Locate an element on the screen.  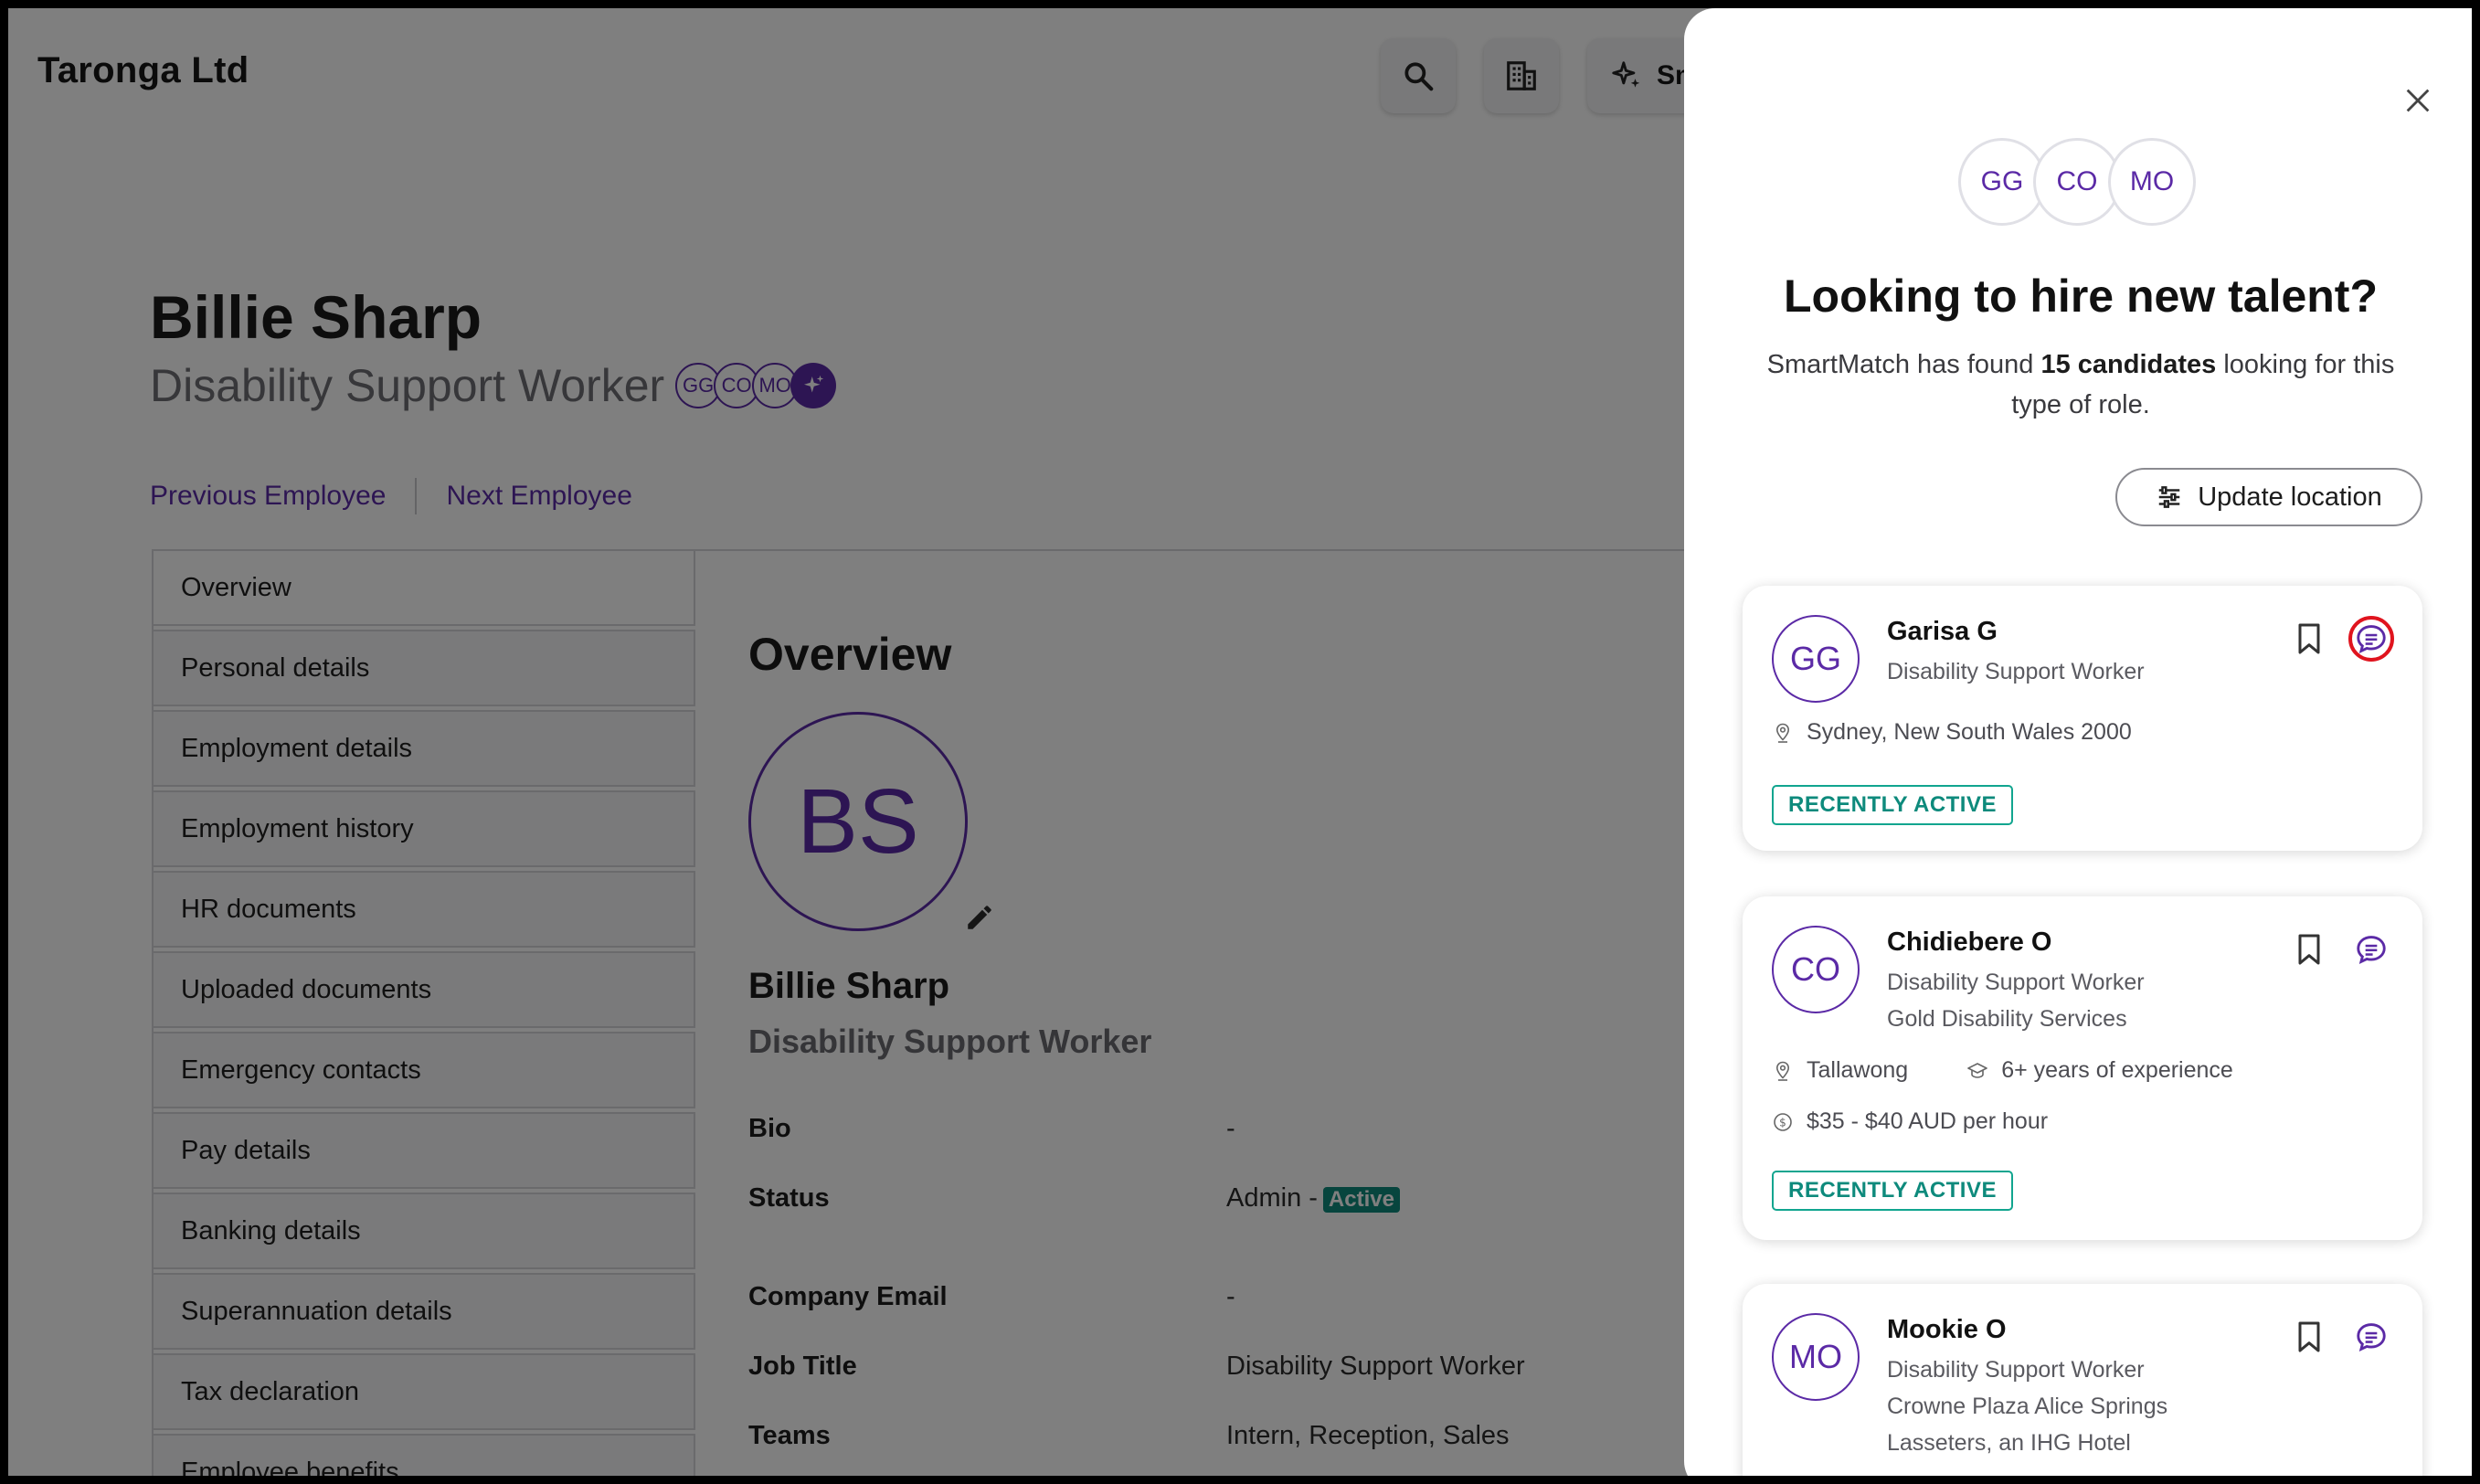
teams-label: Teams is located at coordinates (789, 1435).